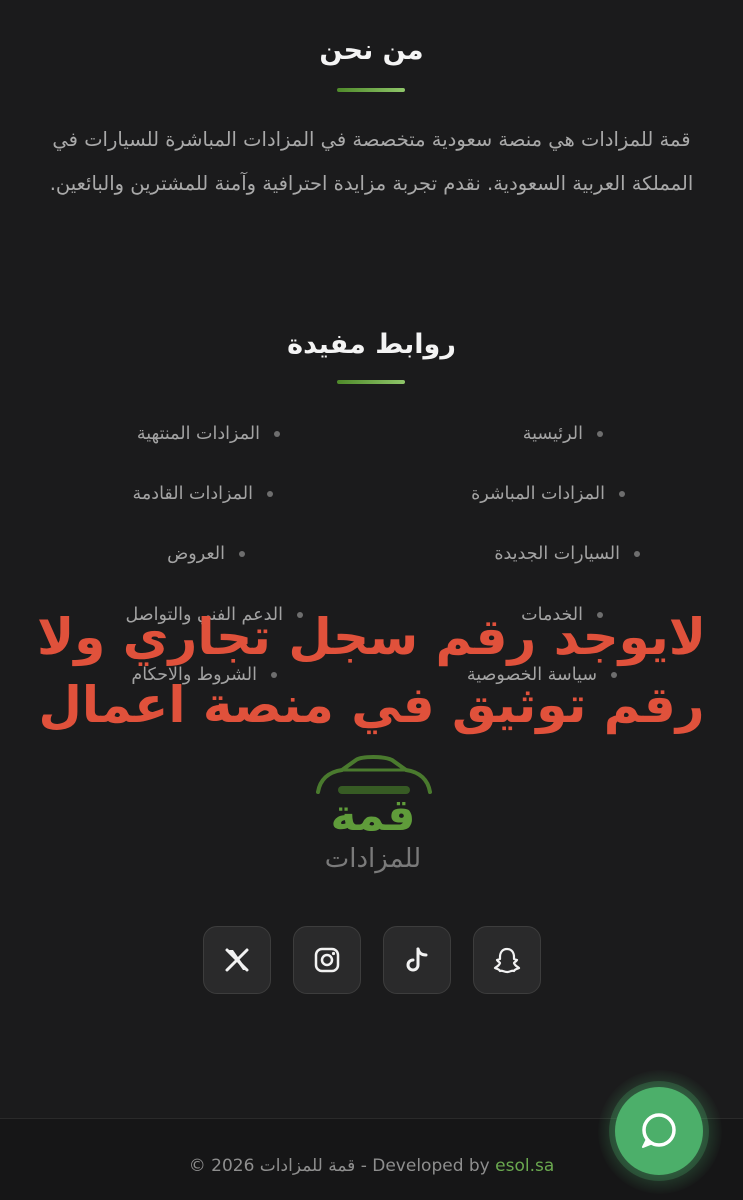 The image size is (743, 1200). What do you see at coordinates (371, 382) in the screenshot?
I see `links-title-underline` at bounding box center [371, 382].